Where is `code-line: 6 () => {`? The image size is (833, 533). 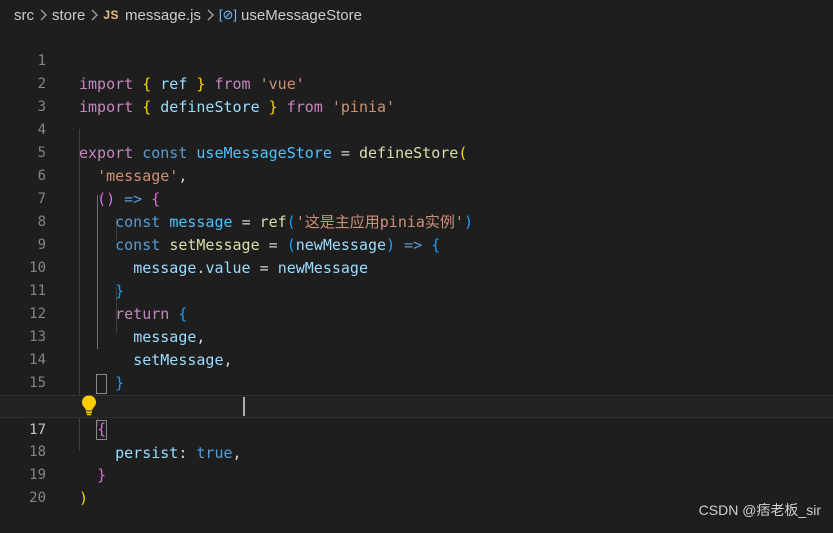 code-line: 6 () => { is located at coordinates (416, 175).